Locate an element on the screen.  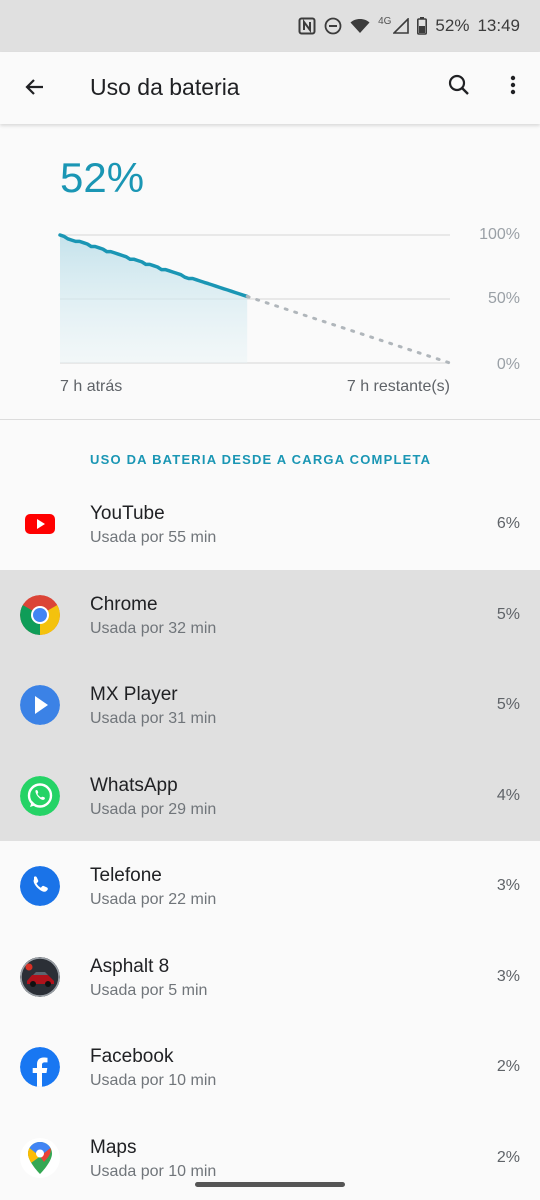
asphalt-8-icon is located at coordinates (40, 976).